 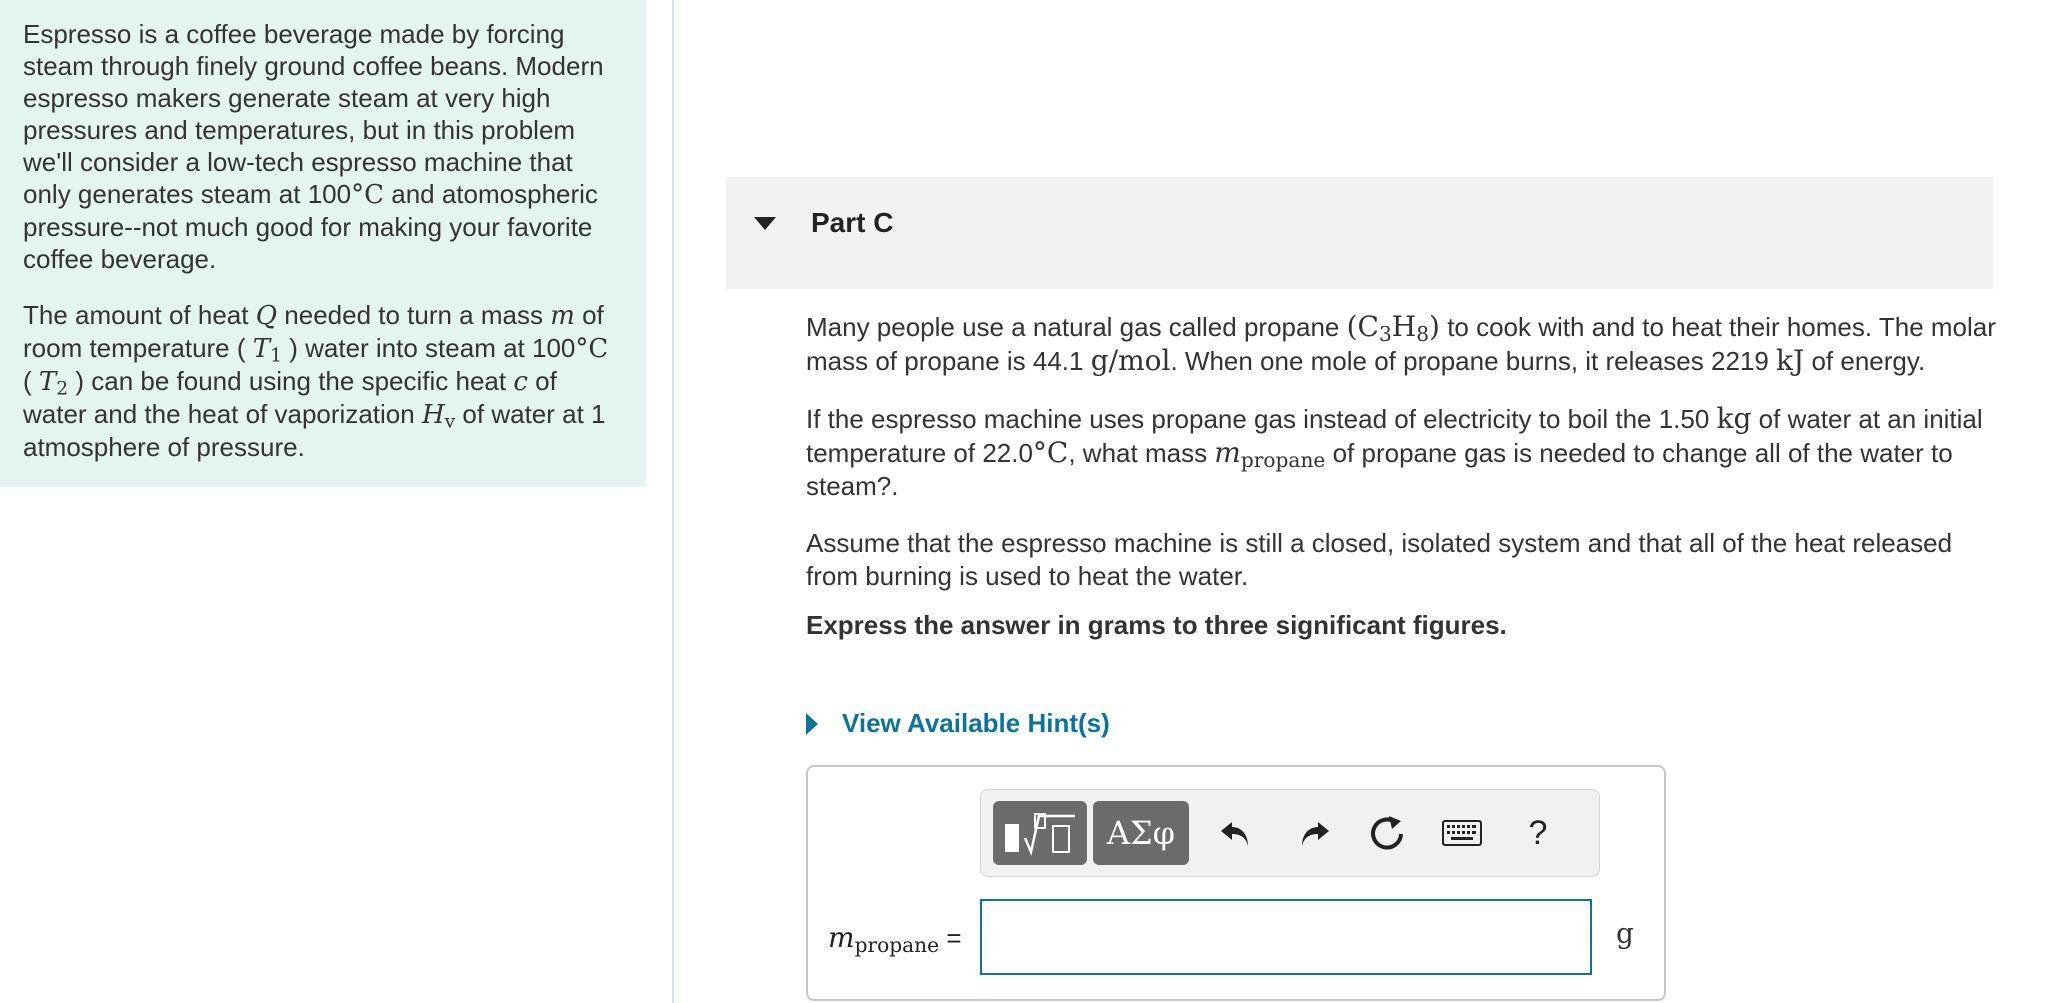 What do you see at coordinates (520, 382) in the screenshot?
I see `var-c: c` at bounding box center [520, 382].